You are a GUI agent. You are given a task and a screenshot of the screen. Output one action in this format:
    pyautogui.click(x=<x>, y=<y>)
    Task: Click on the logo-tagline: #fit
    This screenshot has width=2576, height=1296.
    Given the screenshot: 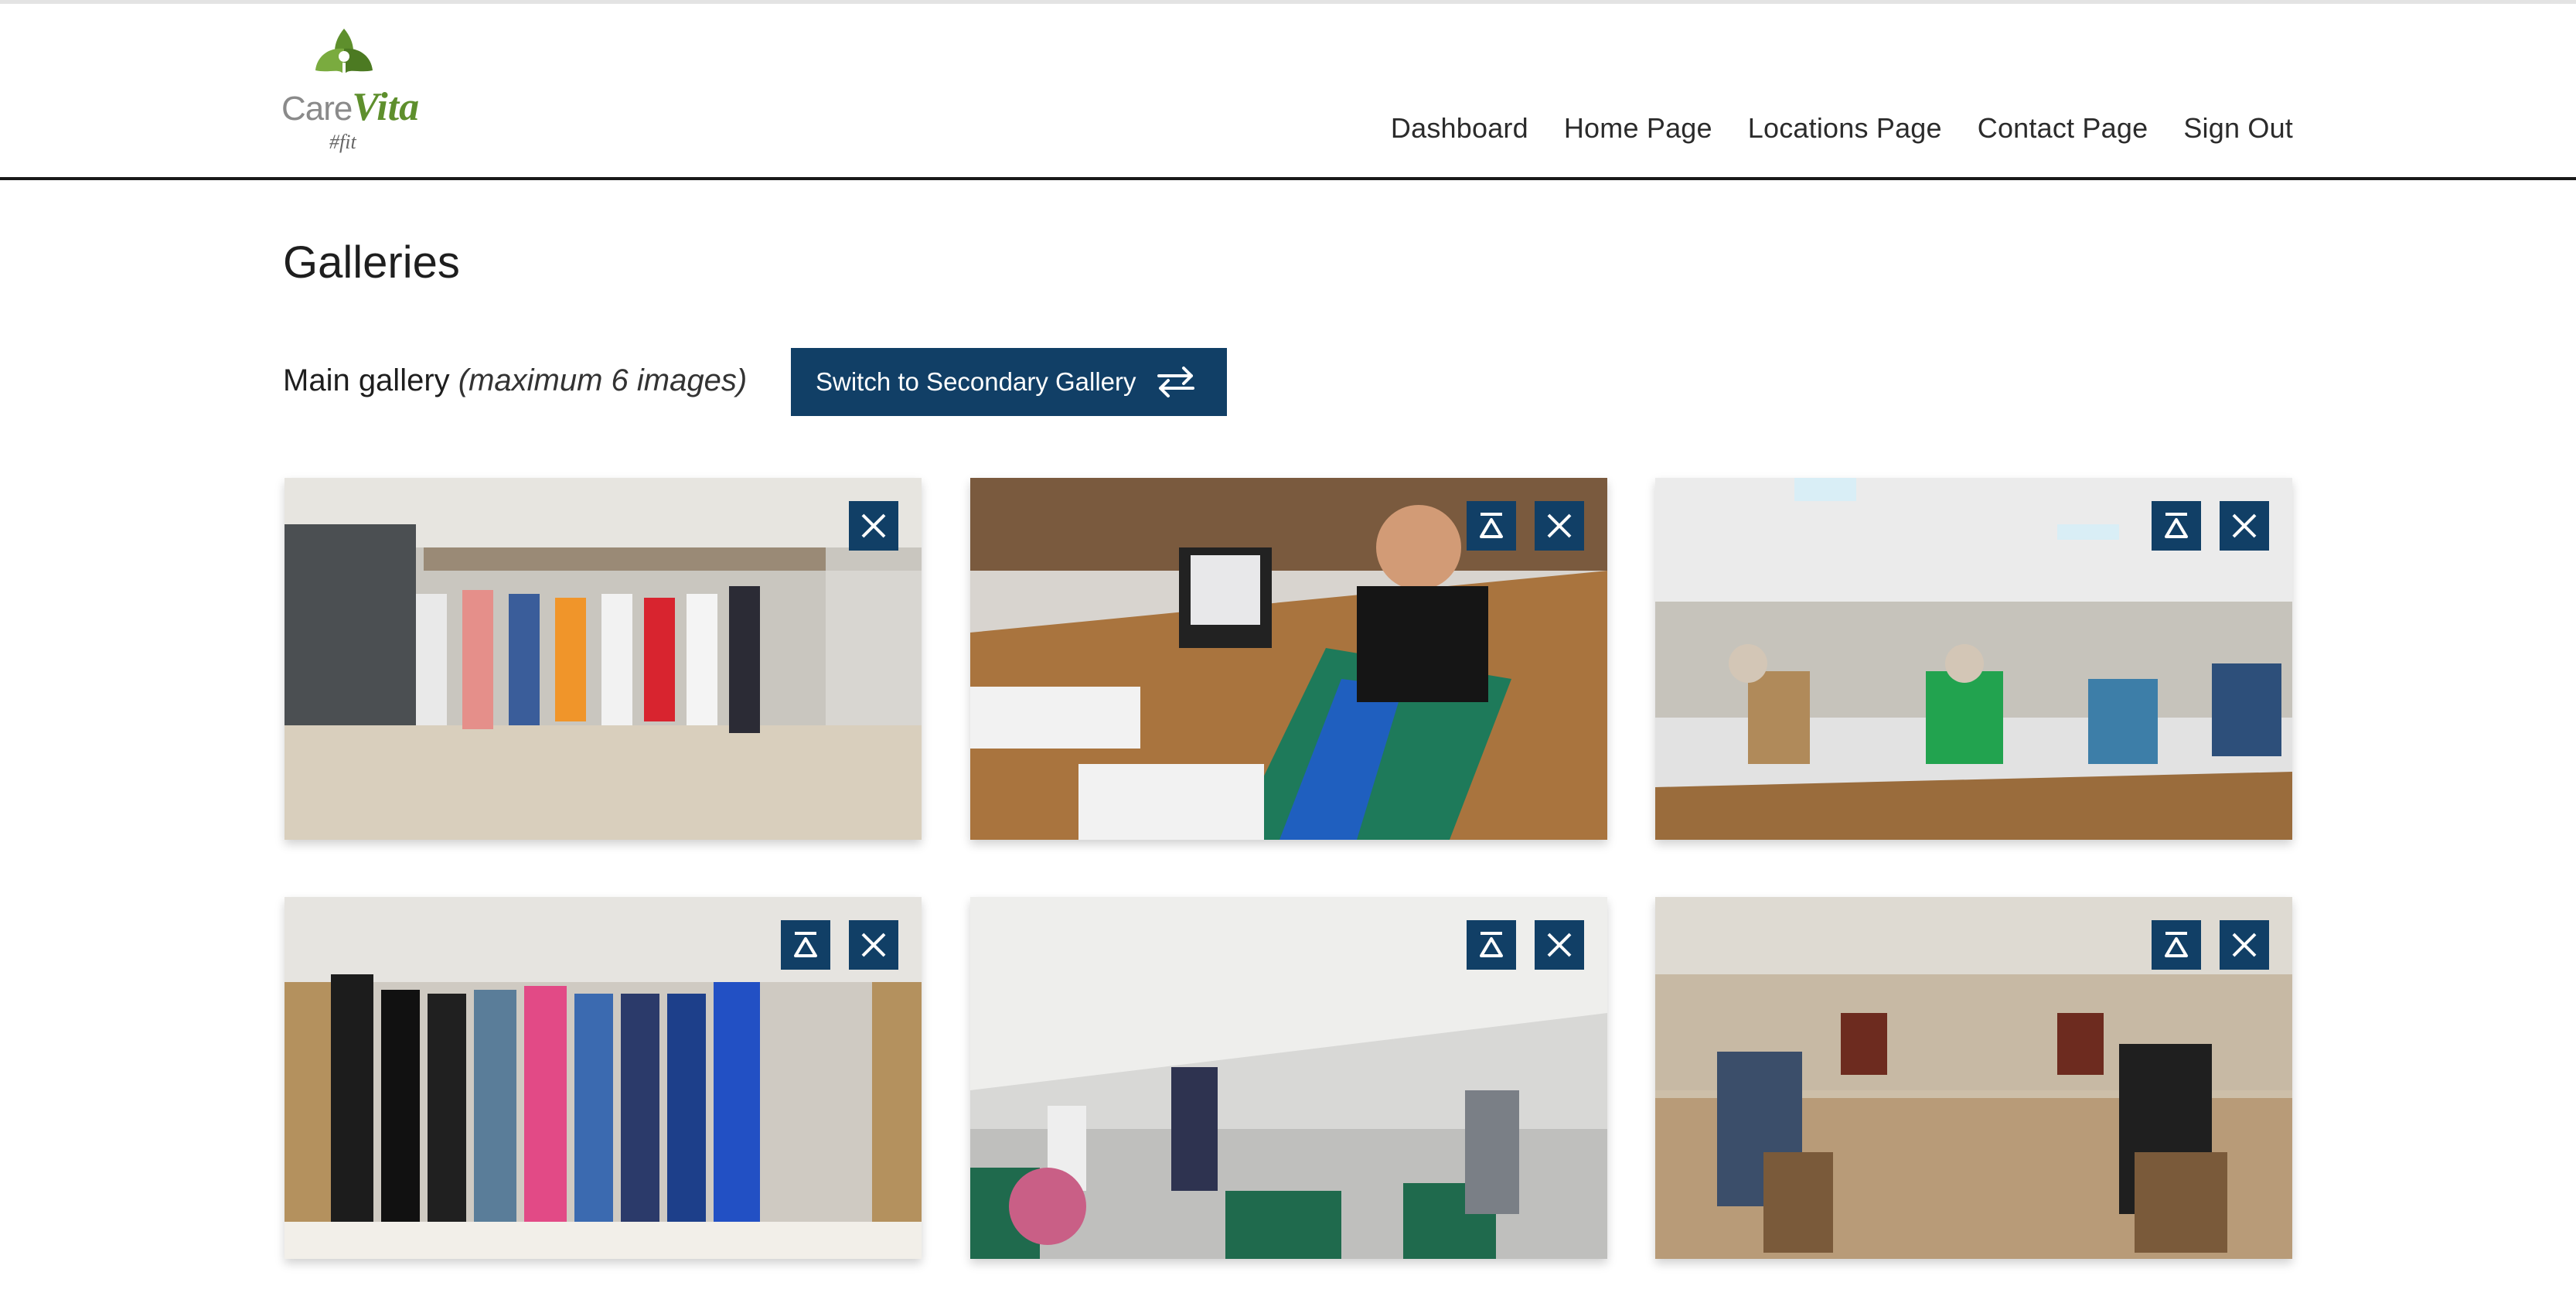 What is the action you would take?
    pyautogui.click(x=342, y=142)
    